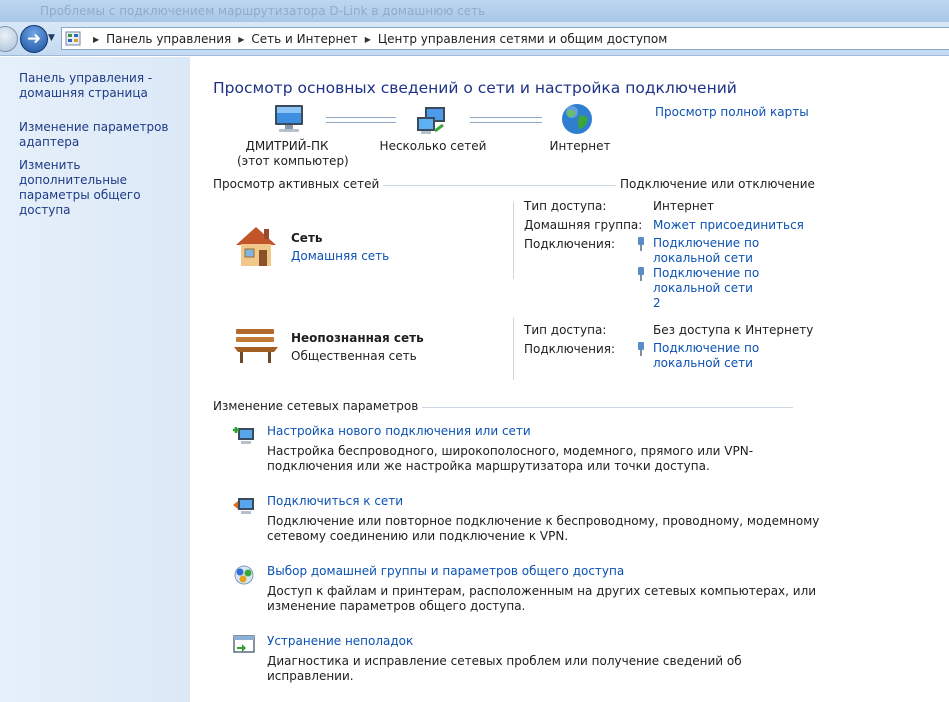 The height and width of the screenshot is (702, 949). Describe the element at coordinates (34, 39) in the screenshot. I see `forward-button: ➜` at that location.